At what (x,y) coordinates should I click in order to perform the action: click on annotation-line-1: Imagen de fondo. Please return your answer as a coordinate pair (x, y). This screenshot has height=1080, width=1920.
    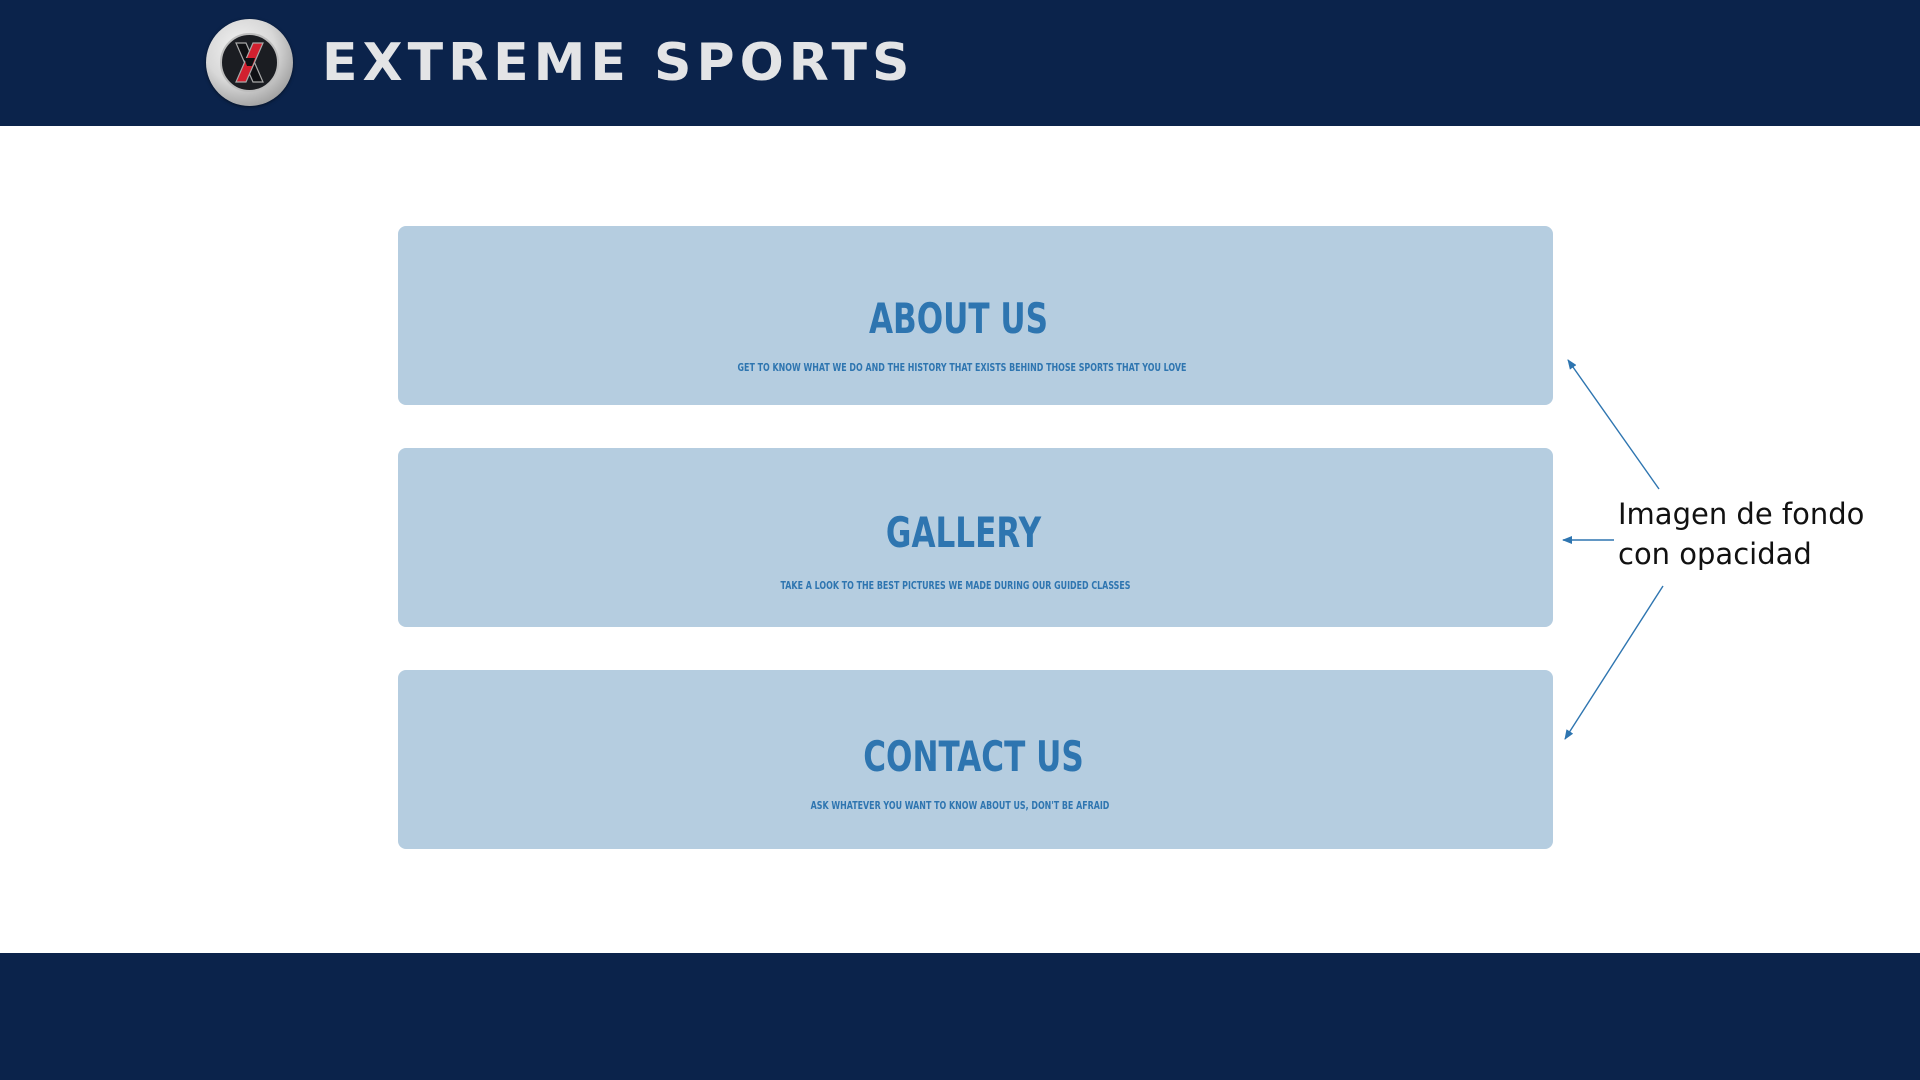
    Looking at the image, I should click on (1741, 514).